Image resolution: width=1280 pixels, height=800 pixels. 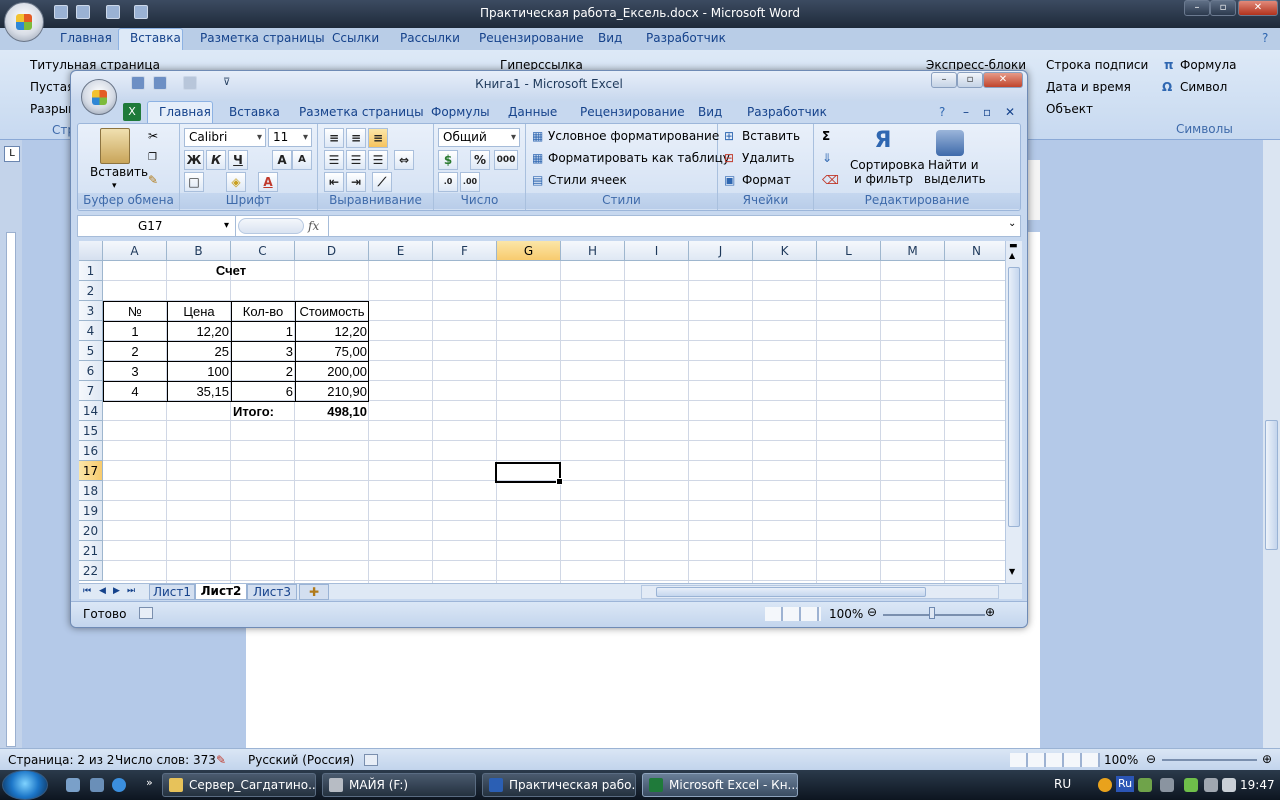 I want to click on fill-color-icon: ◈, so click(x=236, y=182).